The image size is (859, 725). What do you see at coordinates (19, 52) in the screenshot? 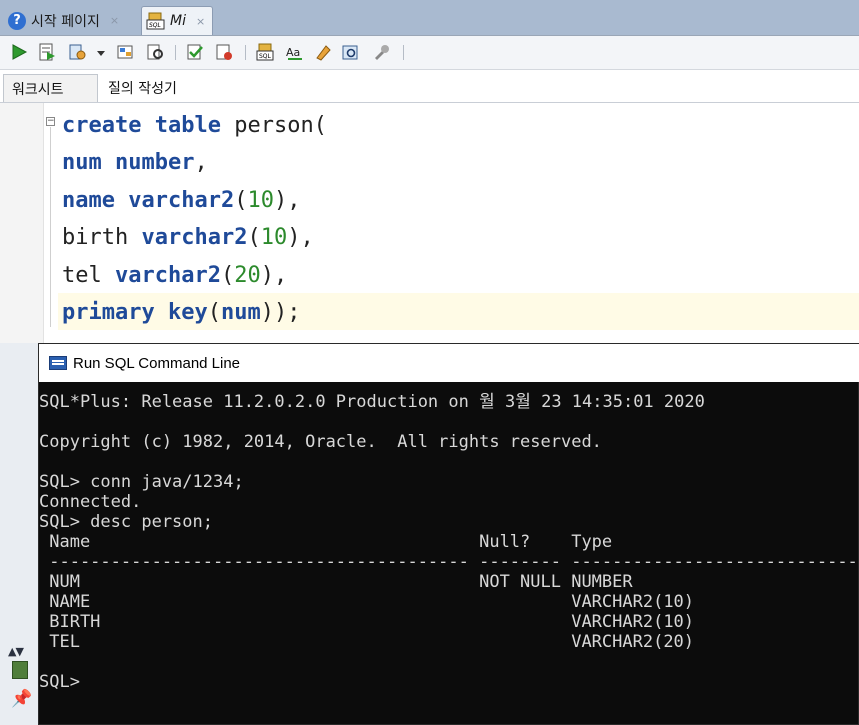
I see `run-statement-icon` at bounding box center [19, 52].